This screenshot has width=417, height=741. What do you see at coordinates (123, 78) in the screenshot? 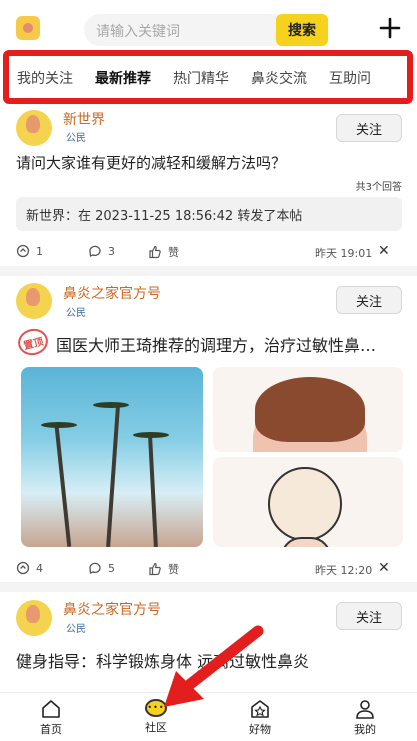
I see `tab-latest: 最新推荐` at bounding box center [123, 78].